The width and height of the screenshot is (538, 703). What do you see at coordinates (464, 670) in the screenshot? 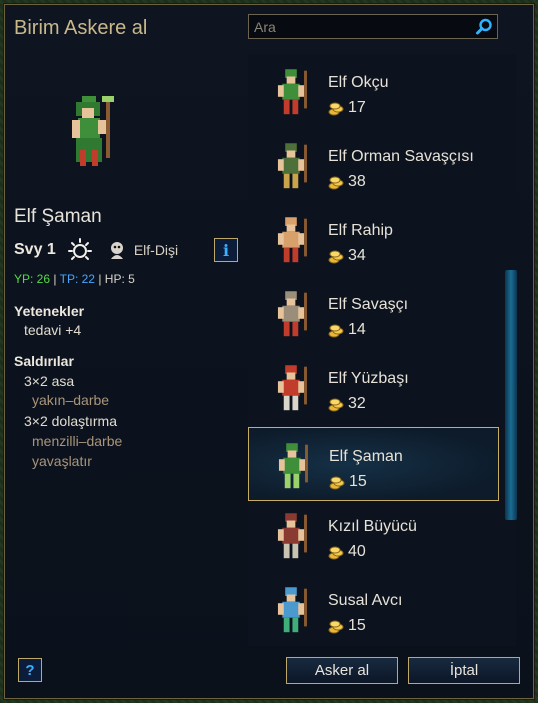
I see `cancel-button: İptal` at bounding box center [464, 670].